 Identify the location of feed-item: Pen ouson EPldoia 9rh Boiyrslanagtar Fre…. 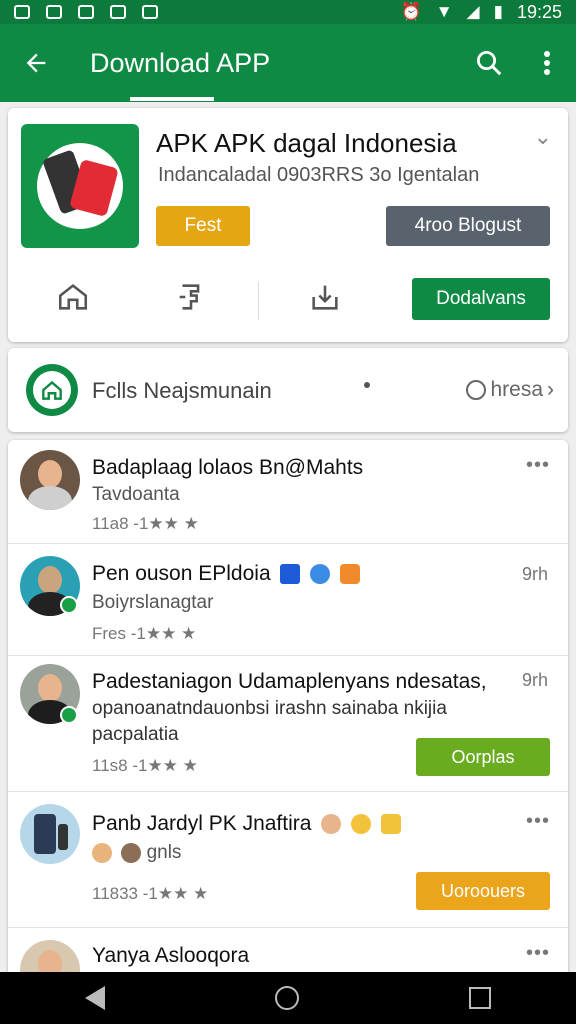
(288, 600).